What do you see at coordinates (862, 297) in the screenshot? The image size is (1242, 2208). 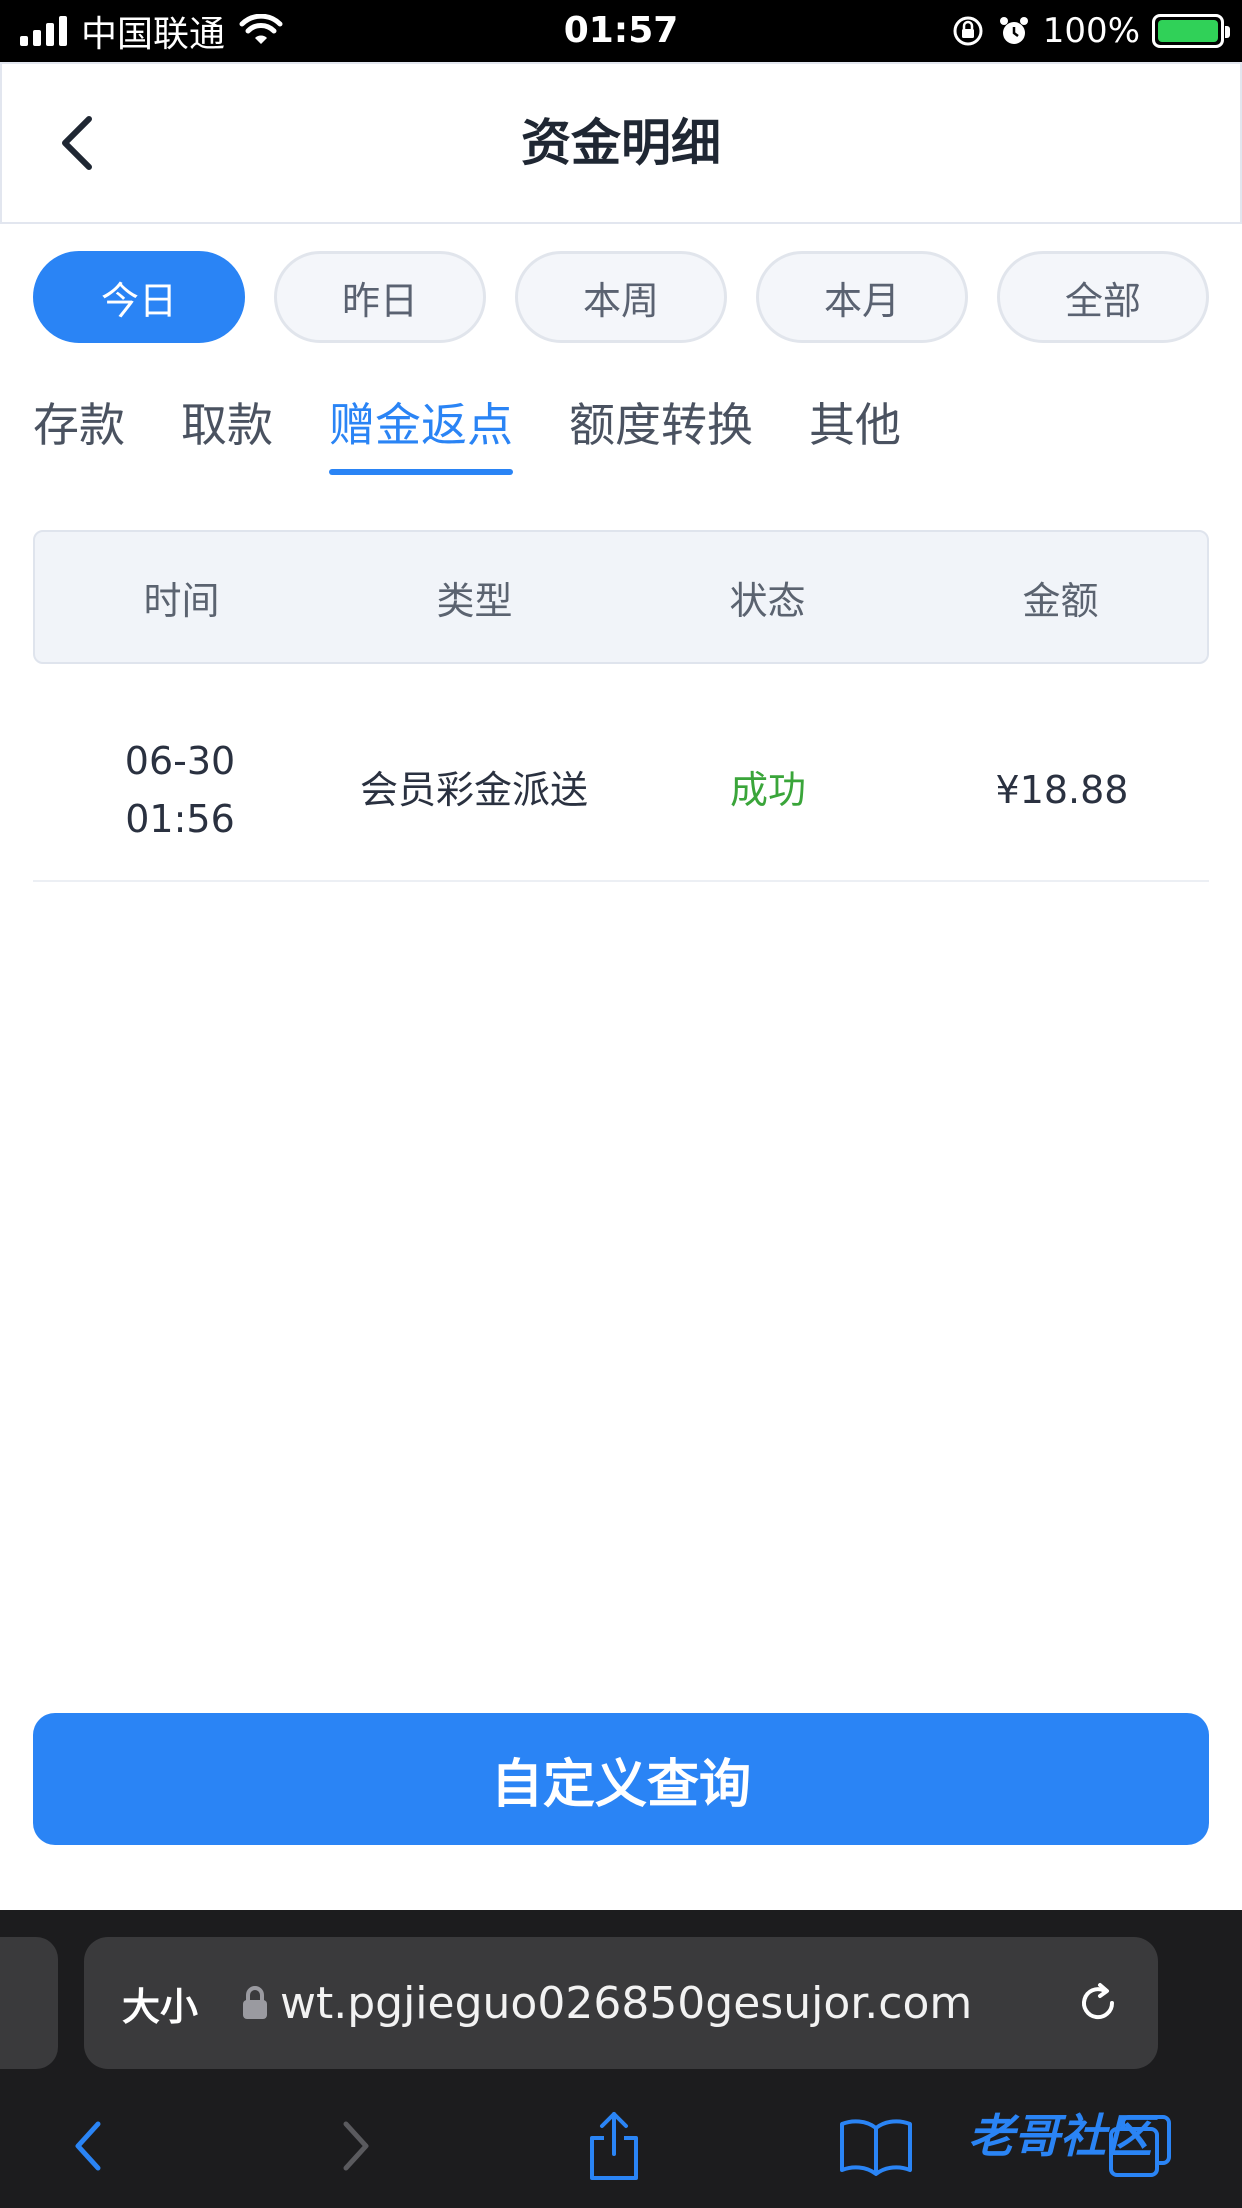 I see `period-filter-this-month: 本月` at bounding box center [862, 297].